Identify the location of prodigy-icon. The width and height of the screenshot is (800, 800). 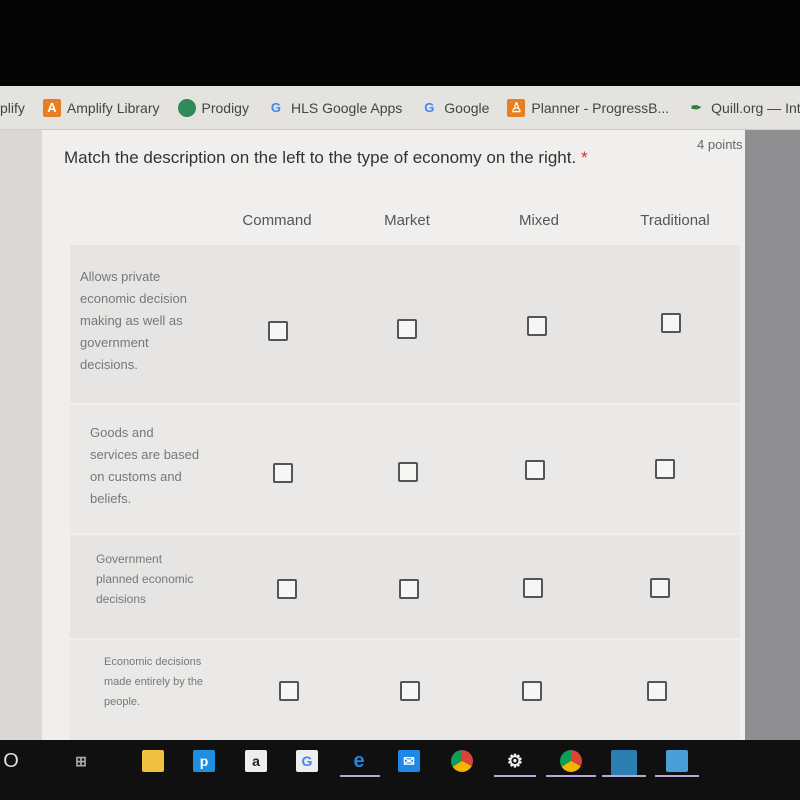
(186, 107).